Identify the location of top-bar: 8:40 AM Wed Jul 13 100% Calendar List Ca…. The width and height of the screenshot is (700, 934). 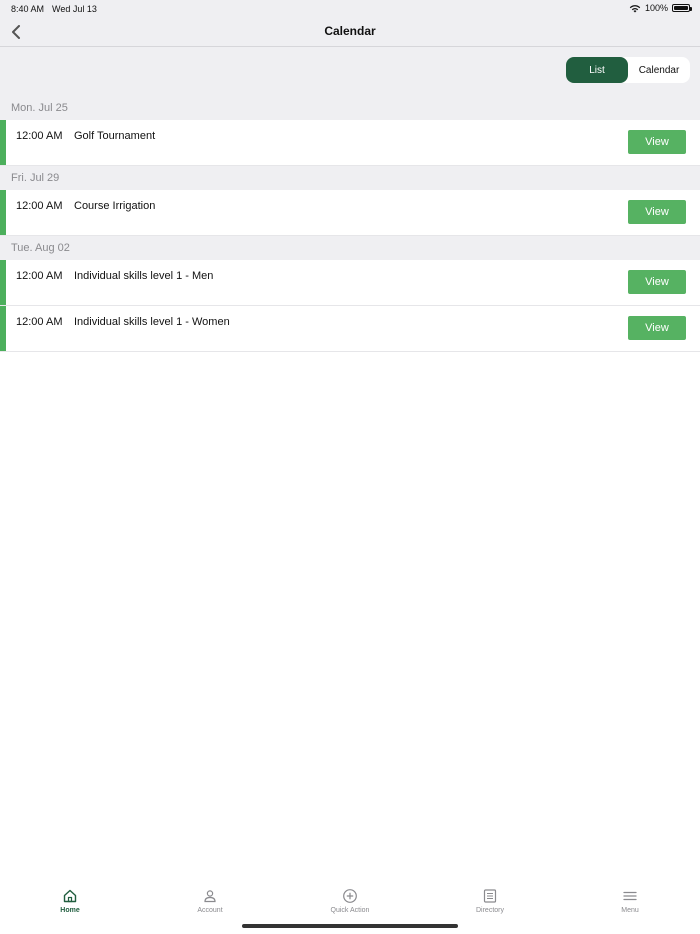
(350, 48).